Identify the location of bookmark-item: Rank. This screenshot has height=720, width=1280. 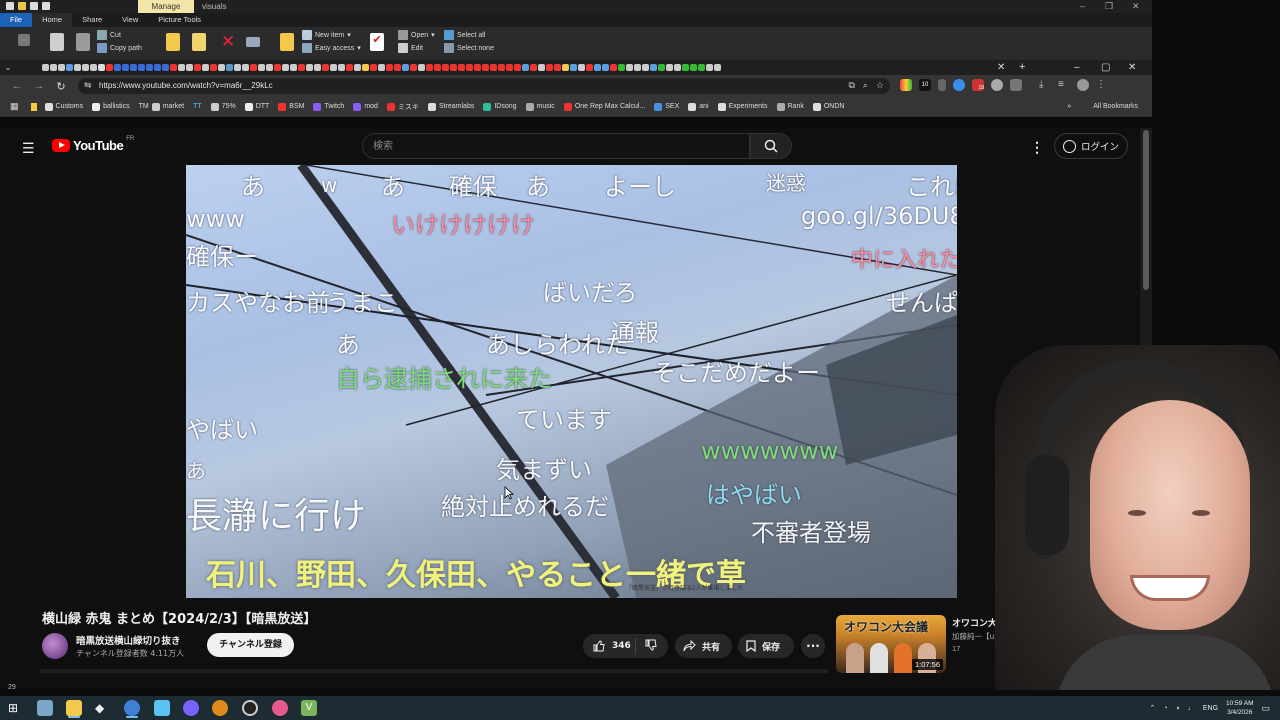
(790, 106).